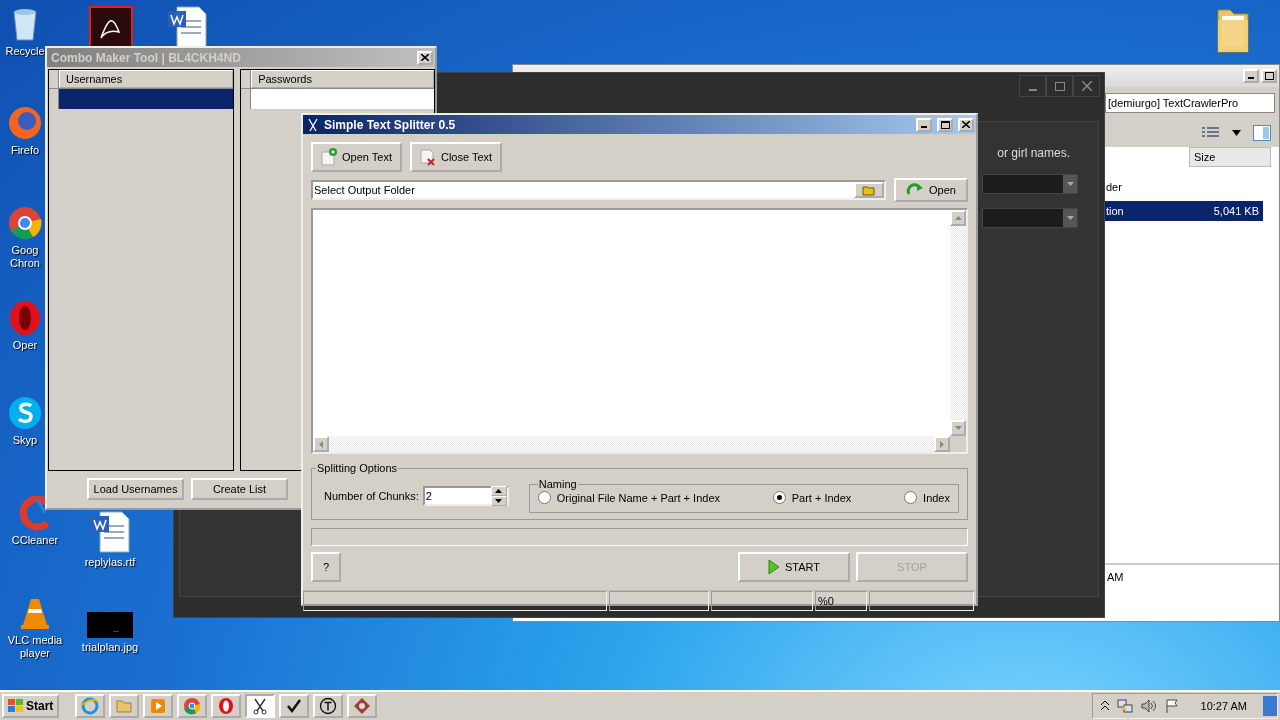  What do you see at coordinates (390, 124) in the screenshot?
I see `window-title: Simple Text Splitter 0.5` at bounding box center [390, 124].